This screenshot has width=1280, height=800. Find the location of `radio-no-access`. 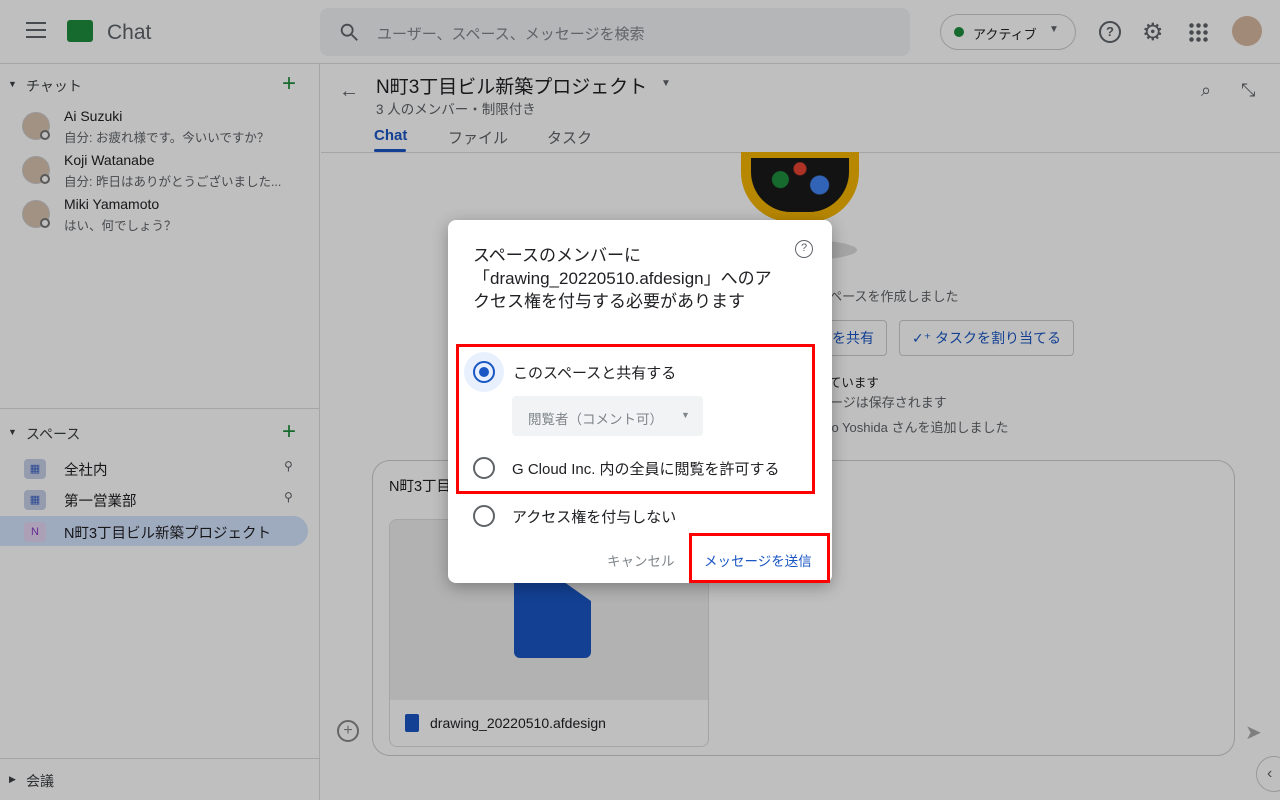

radio-no-access is located at coordinates (484, 516).